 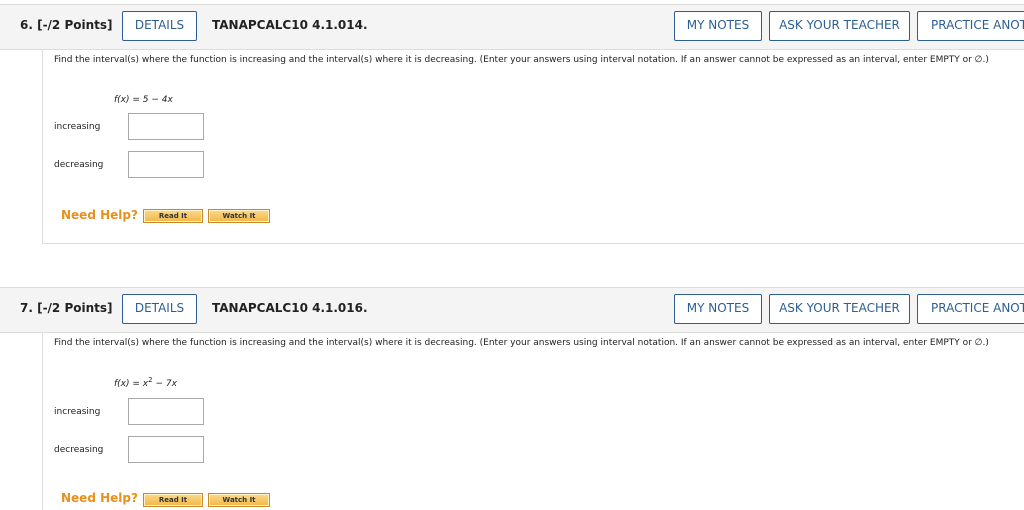 I want to click on function-text: f(x) = x, so click(x=131, y=384).